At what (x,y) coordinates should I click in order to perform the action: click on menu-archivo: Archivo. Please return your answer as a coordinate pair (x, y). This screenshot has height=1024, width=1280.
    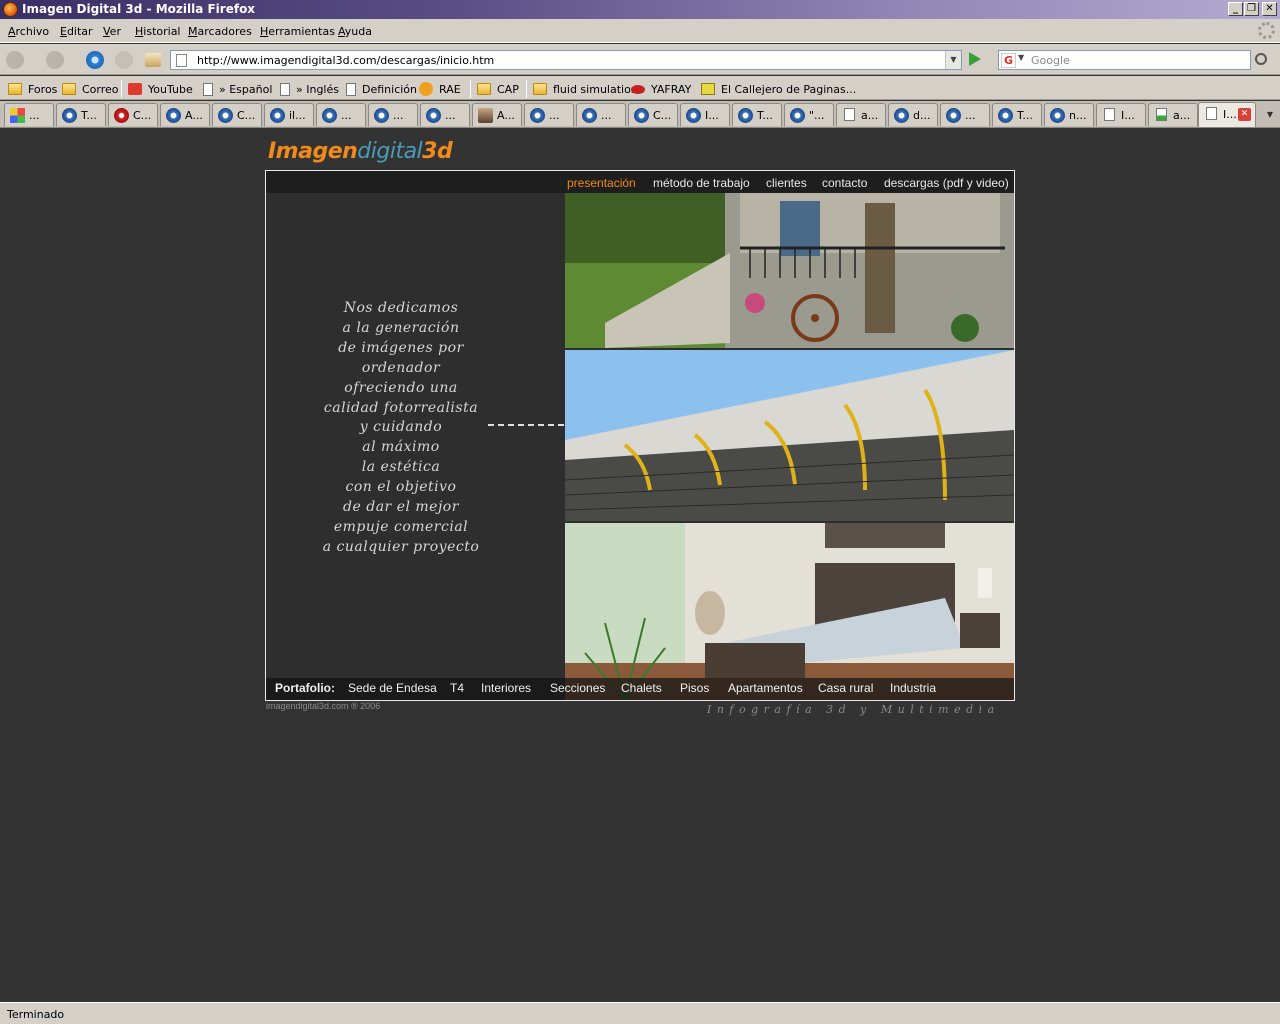
    Looking at the image, I should click on (28, 31).